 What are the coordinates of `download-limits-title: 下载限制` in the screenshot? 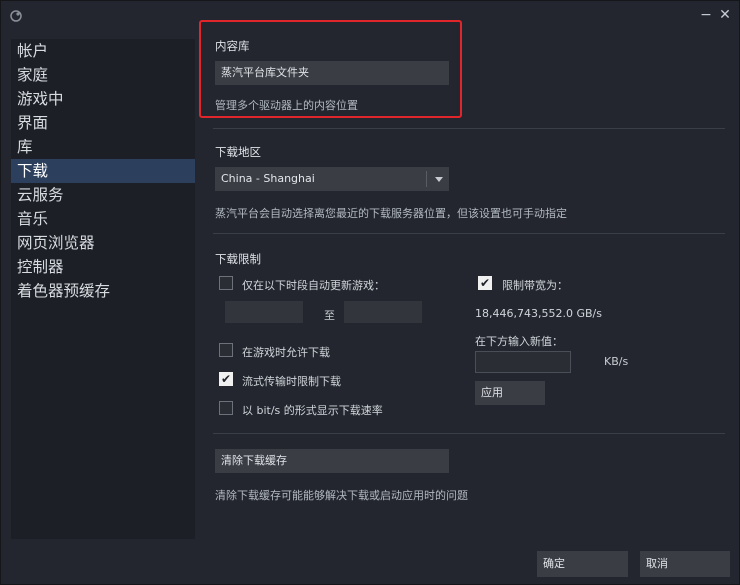 It's located at (238, 259).